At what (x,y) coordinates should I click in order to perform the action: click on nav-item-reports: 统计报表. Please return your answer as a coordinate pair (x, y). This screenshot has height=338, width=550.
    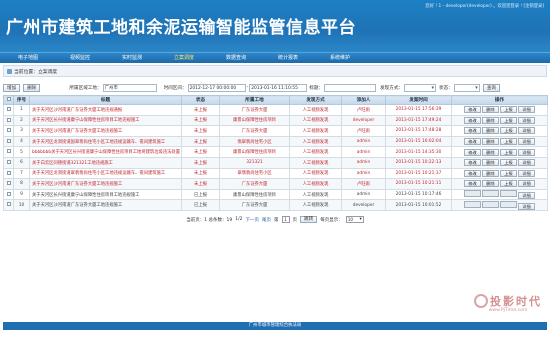
    Looking at the image, I should click on (288, 58).